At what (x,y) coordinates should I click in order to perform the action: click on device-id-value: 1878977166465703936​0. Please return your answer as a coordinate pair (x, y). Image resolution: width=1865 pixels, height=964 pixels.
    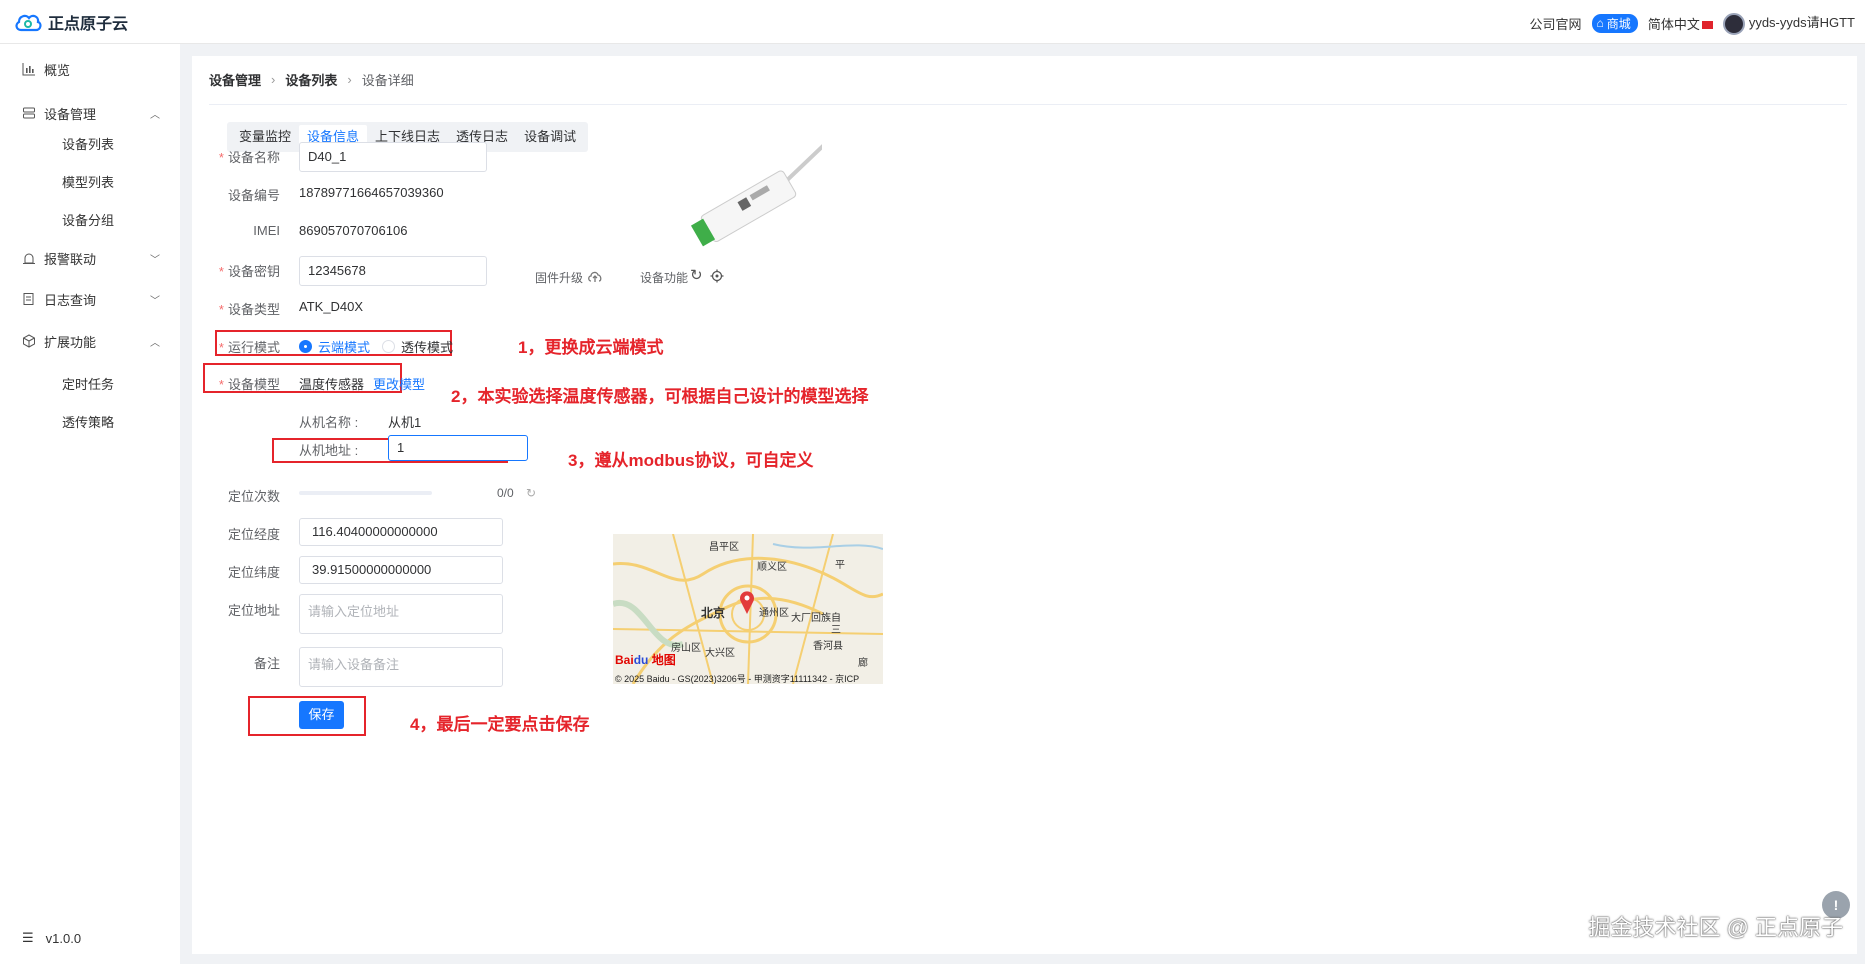
    Looking at the image, I should click on (371, 192).